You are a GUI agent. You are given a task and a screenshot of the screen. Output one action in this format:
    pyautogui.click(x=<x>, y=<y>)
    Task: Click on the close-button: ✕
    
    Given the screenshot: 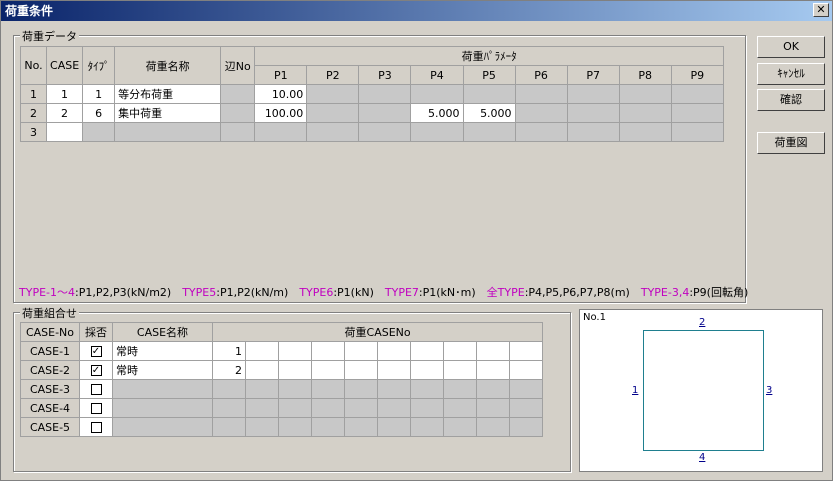 What is the action you would take?
    pyautogui.click(x=821, y=10)
    